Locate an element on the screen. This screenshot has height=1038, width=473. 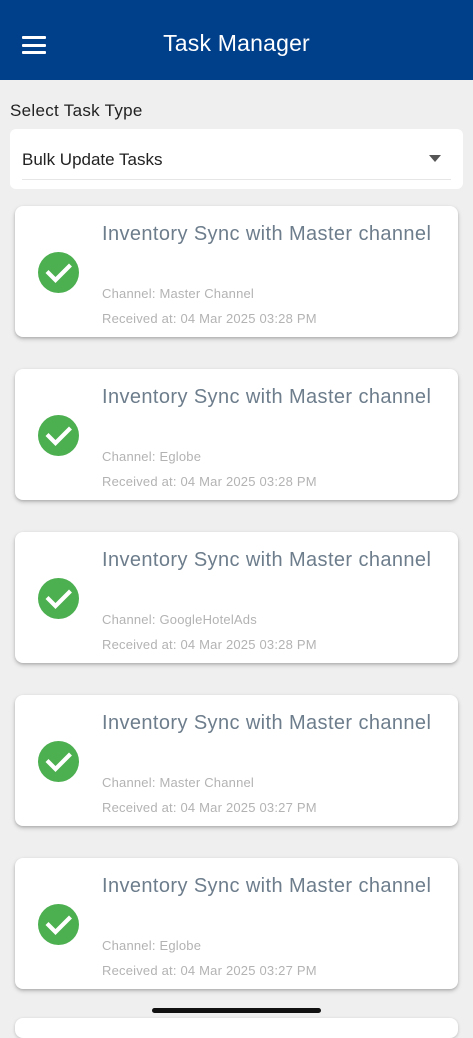
app-bar: Task Manager is located at coordinates (236, 40).